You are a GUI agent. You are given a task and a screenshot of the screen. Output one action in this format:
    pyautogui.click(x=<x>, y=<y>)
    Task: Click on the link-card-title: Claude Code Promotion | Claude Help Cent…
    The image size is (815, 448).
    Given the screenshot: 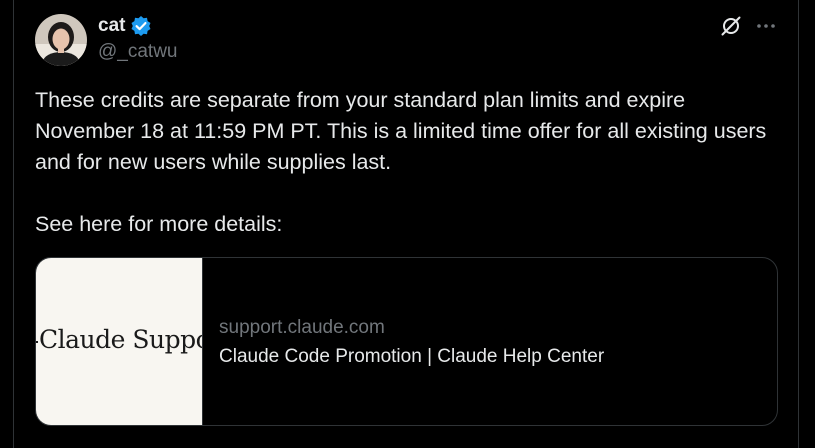 What is the action you would take?
    pyautogui.click(x=411, y=357)
    